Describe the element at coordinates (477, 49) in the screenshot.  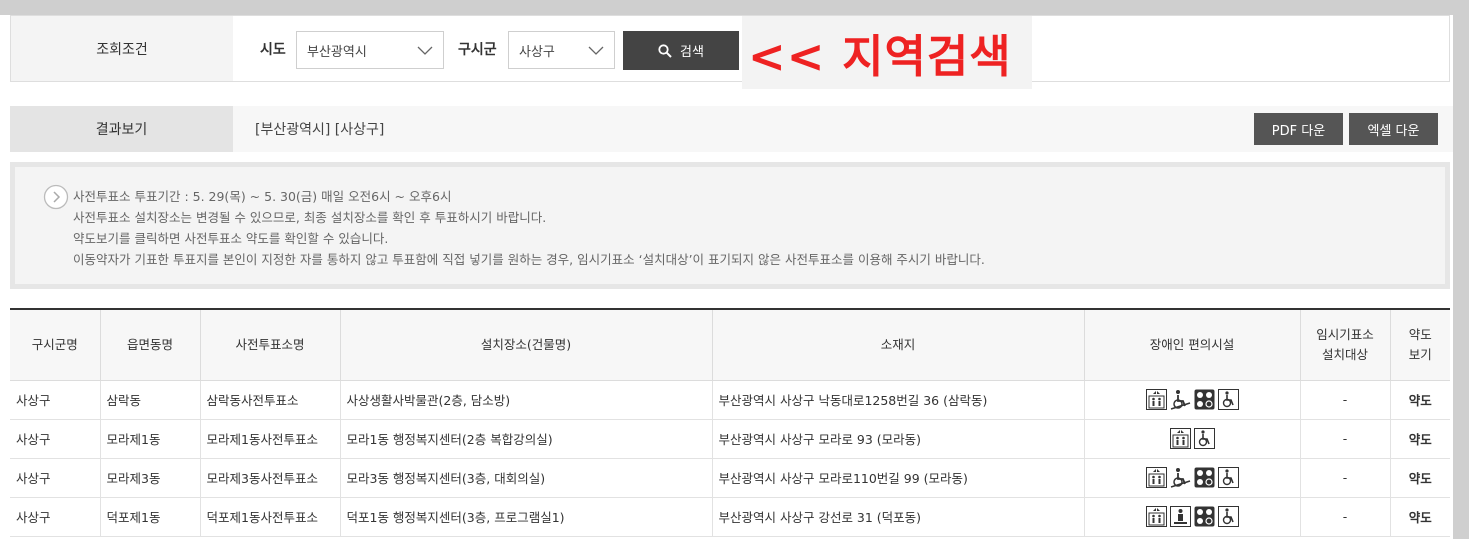
I see `sigungu-label: 구시군` at that location.